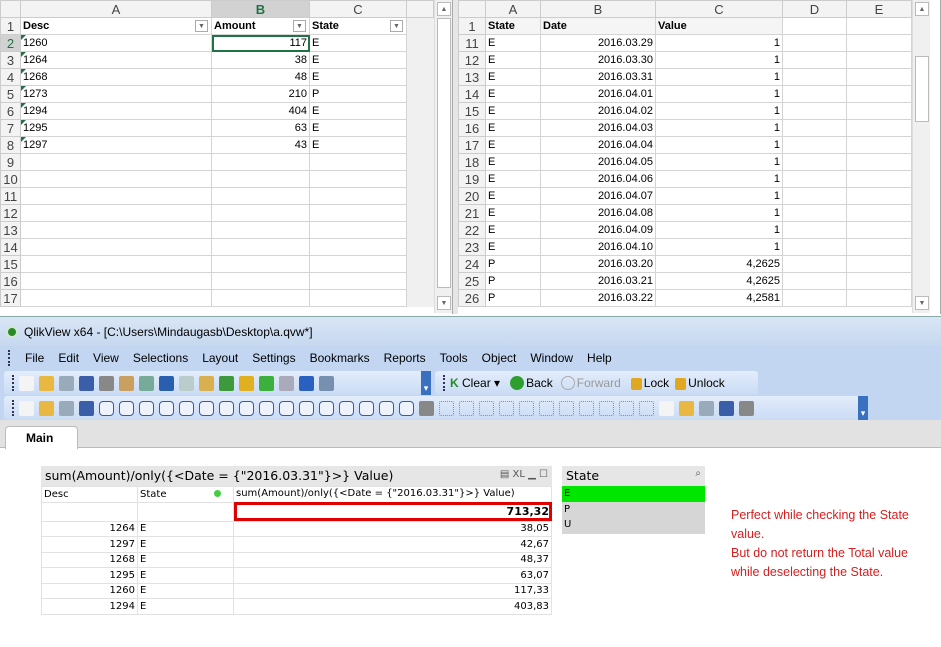 The image size is (941, 647). Describe the element at coordinates (10, 298) in the screenshot. I see `row-header: 17` at that location.